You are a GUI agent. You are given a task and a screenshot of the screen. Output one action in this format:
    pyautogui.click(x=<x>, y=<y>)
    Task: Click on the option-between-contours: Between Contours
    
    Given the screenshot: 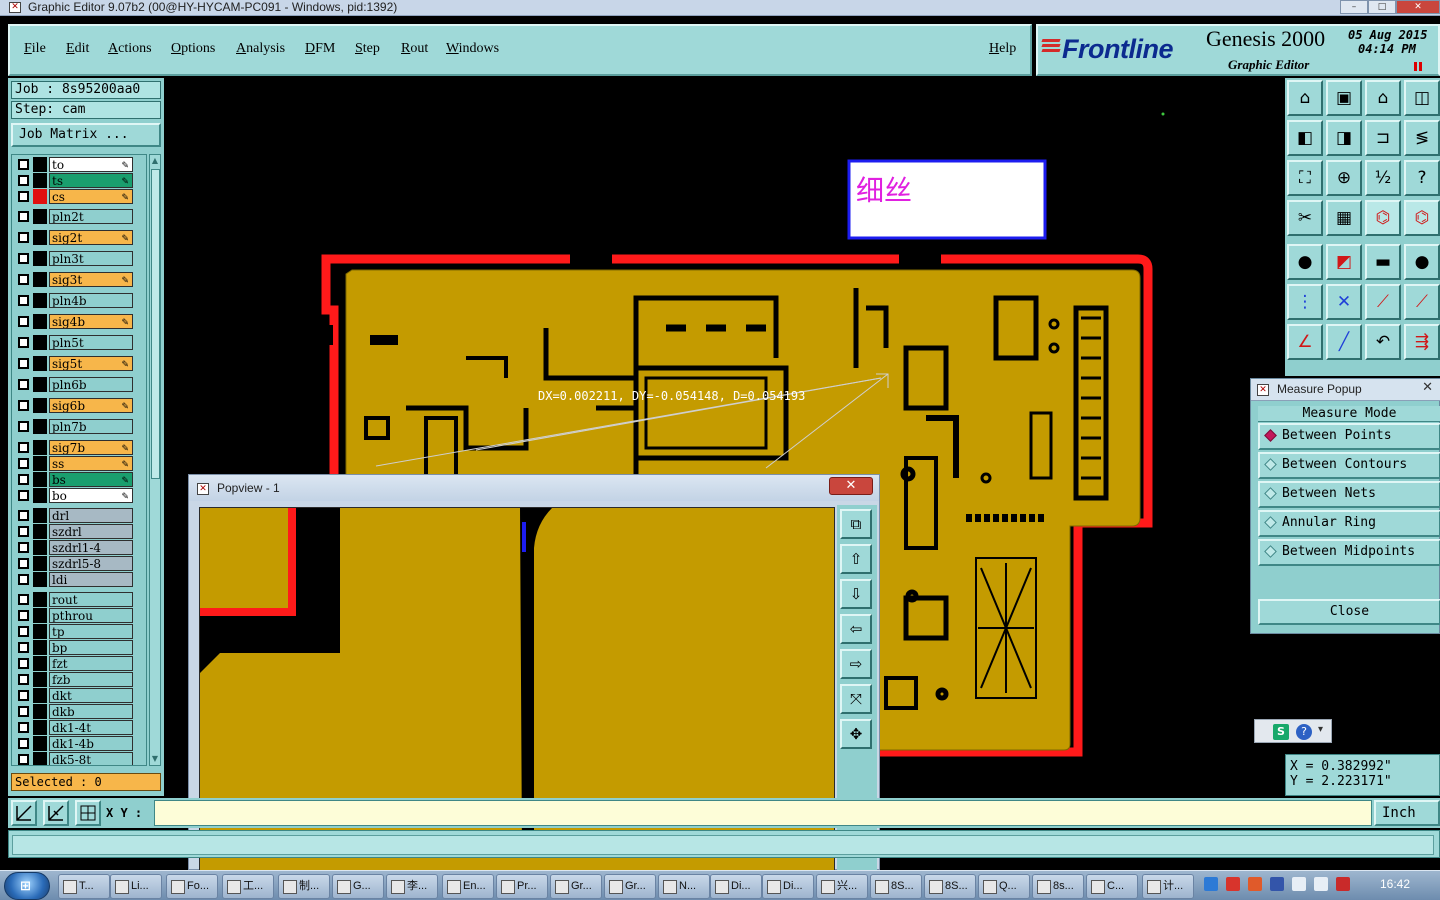 What is the action you would take?
    pyautogui.click(x=1349, y=465)
    